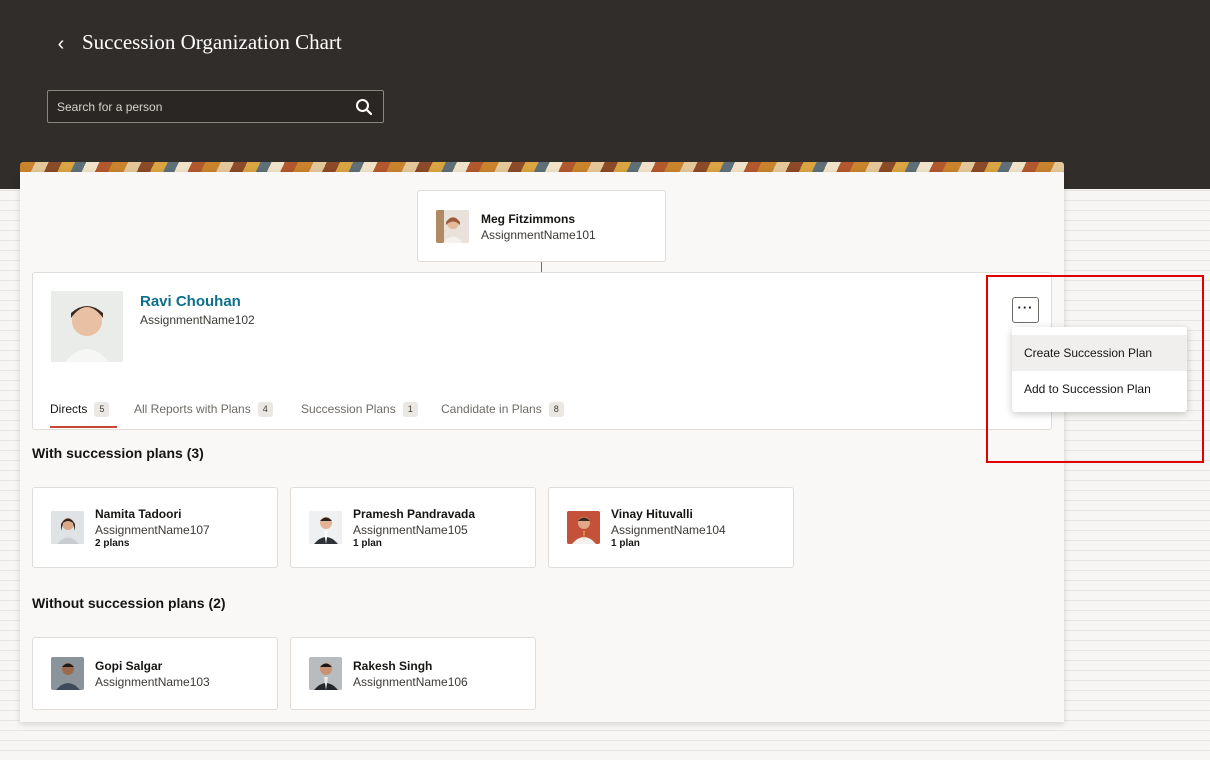 The width and height of the screenshot is (1210, 760). I want to click on active-tab-indicator, so click(83, 427).